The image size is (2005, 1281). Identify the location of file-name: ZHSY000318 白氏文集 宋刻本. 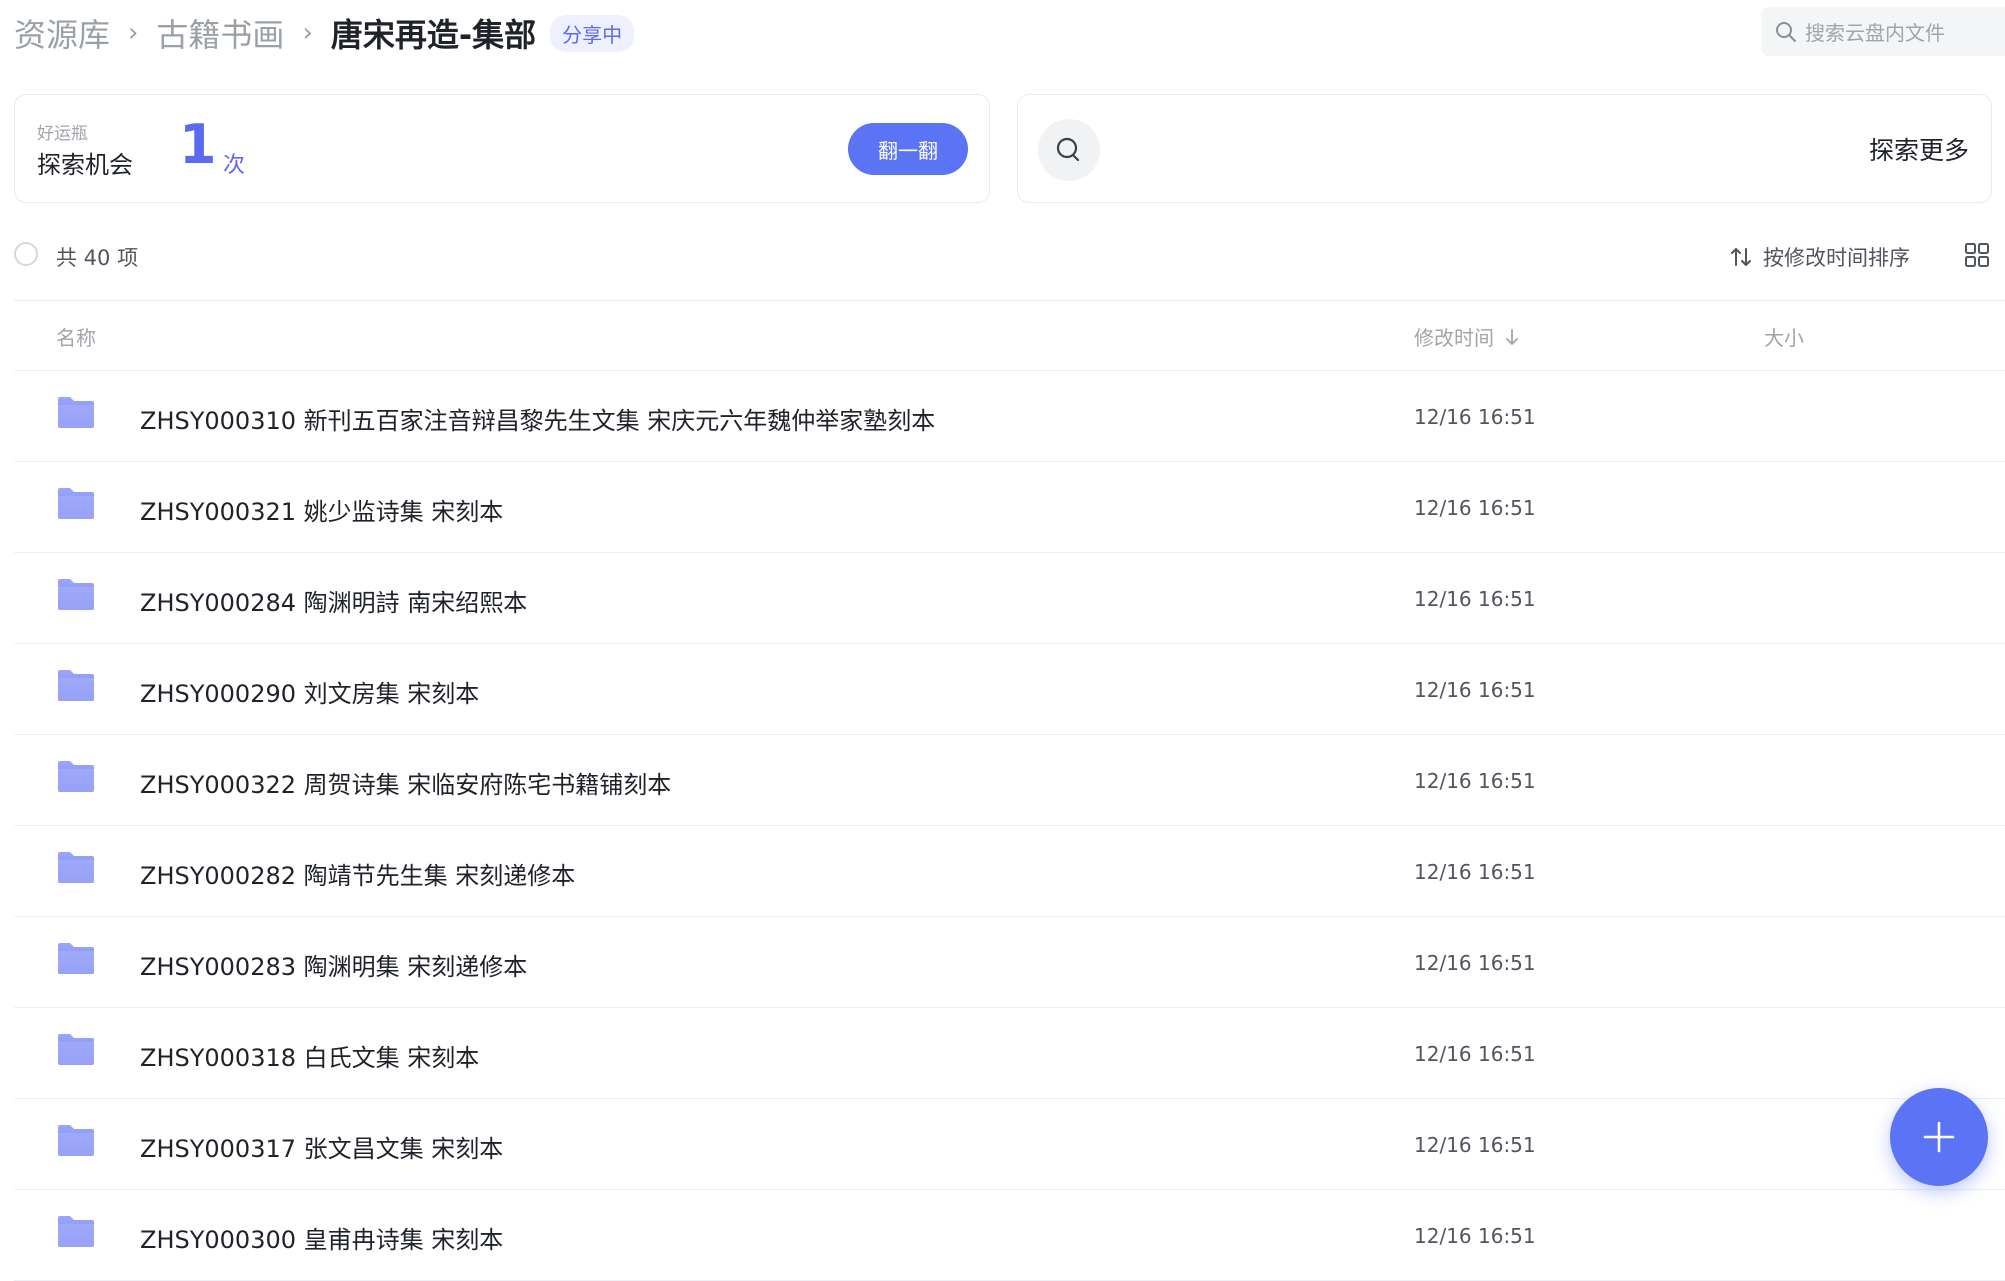
(309, 1055).